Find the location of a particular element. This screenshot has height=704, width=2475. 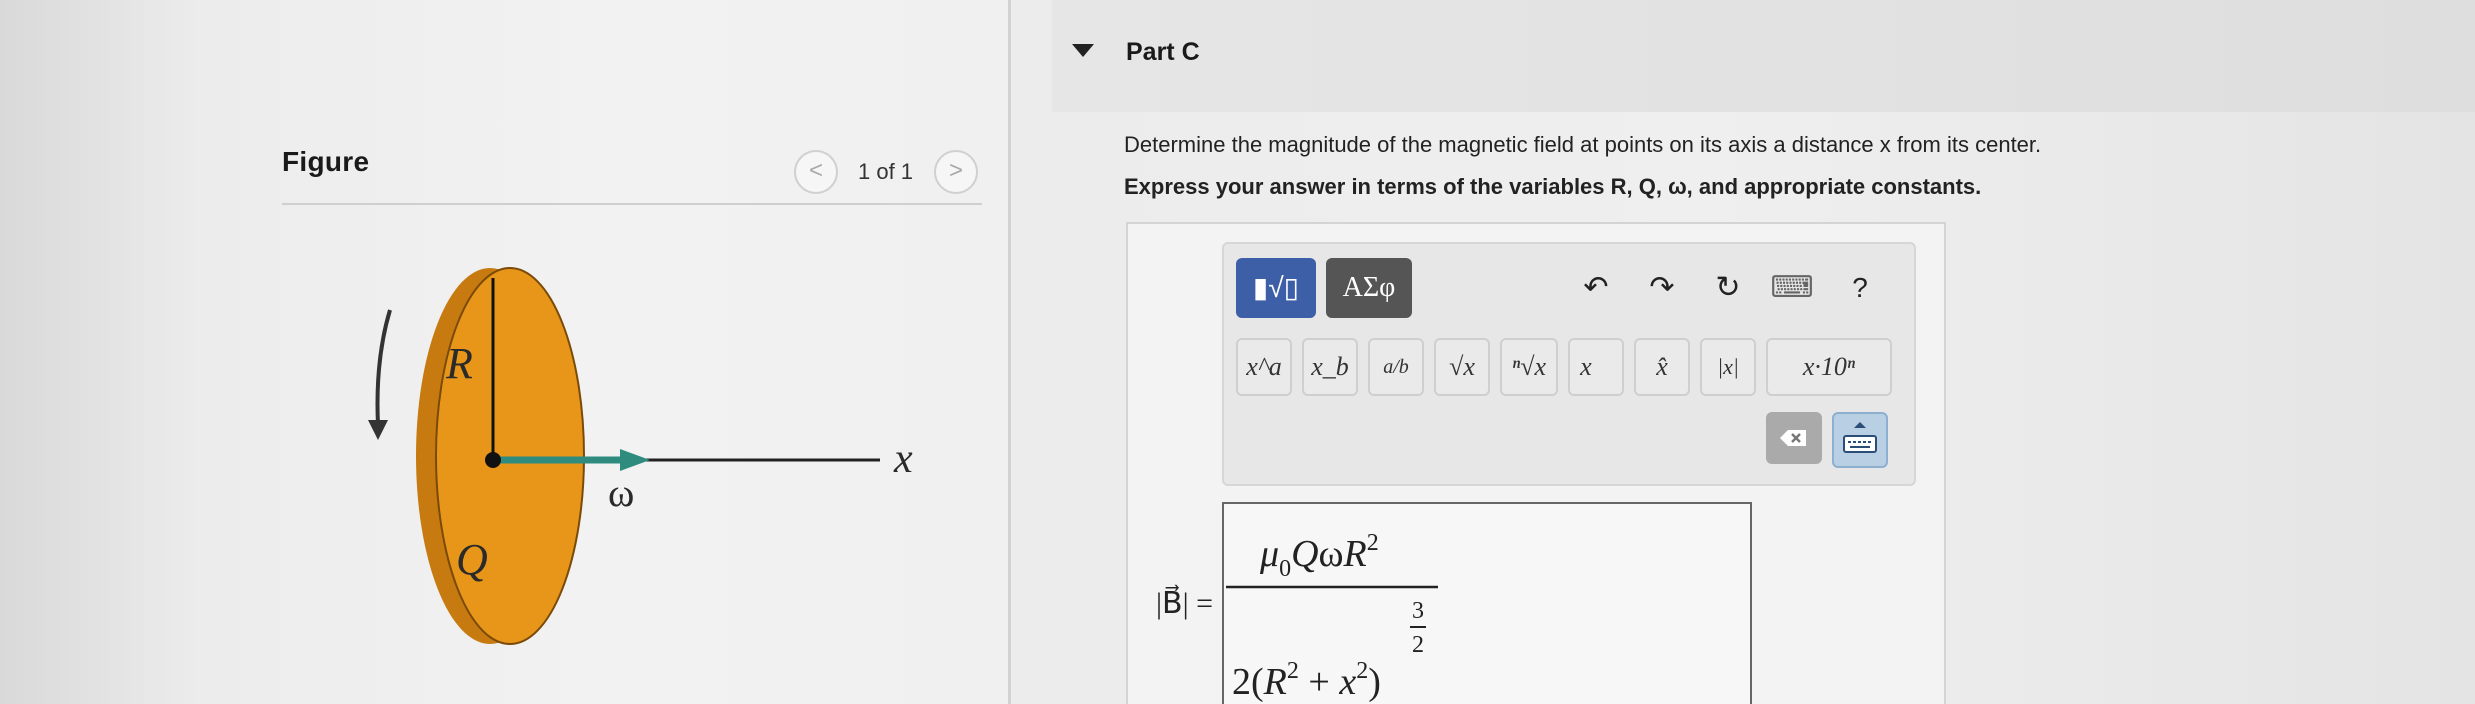

omega-label: ω is located at coordinates (621, 492).